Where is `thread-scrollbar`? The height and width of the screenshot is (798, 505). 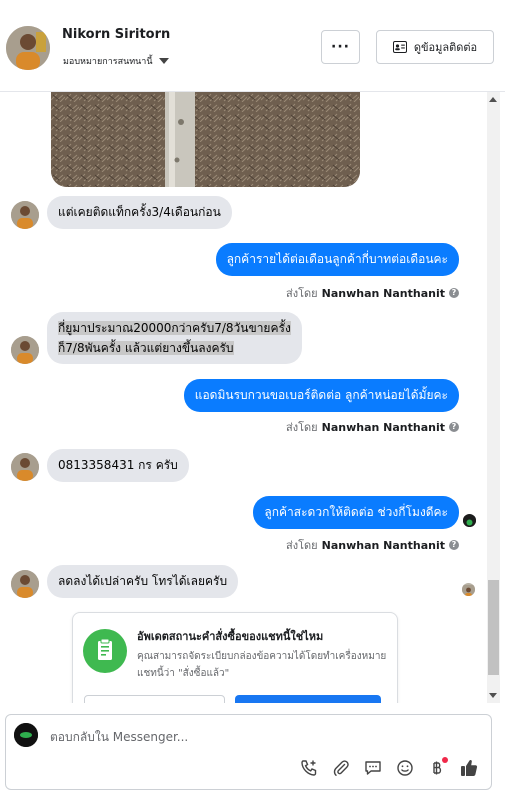 thread-scrollbar is located at coordinates (493, 397).